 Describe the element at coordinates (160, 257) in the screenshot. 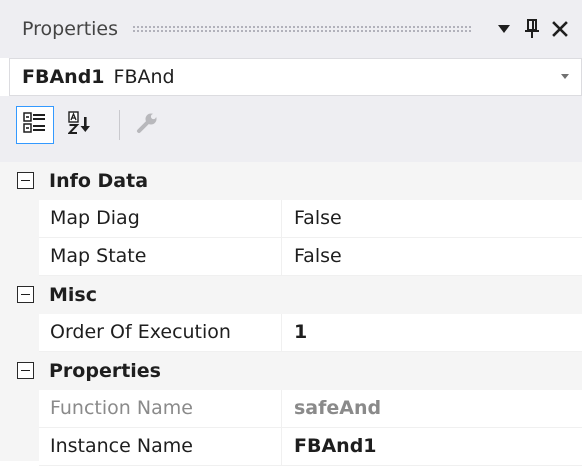

I see `property-name: Map State` at that location.